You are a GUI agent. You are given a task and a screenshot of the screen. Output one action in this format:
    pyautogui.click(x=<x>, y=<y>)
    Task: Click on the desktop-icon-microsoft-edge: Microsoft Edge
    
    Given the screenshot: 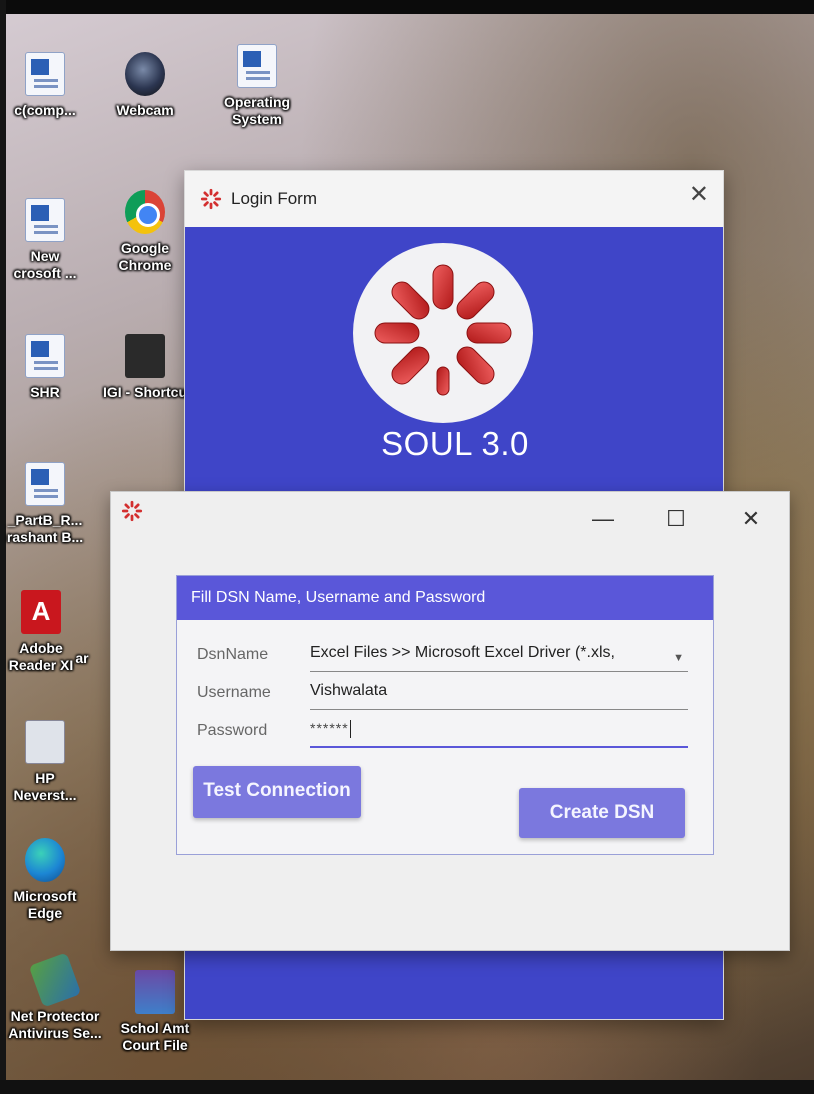 What is the action you would take?
    pyautogui.click(x=45, y=880)
    